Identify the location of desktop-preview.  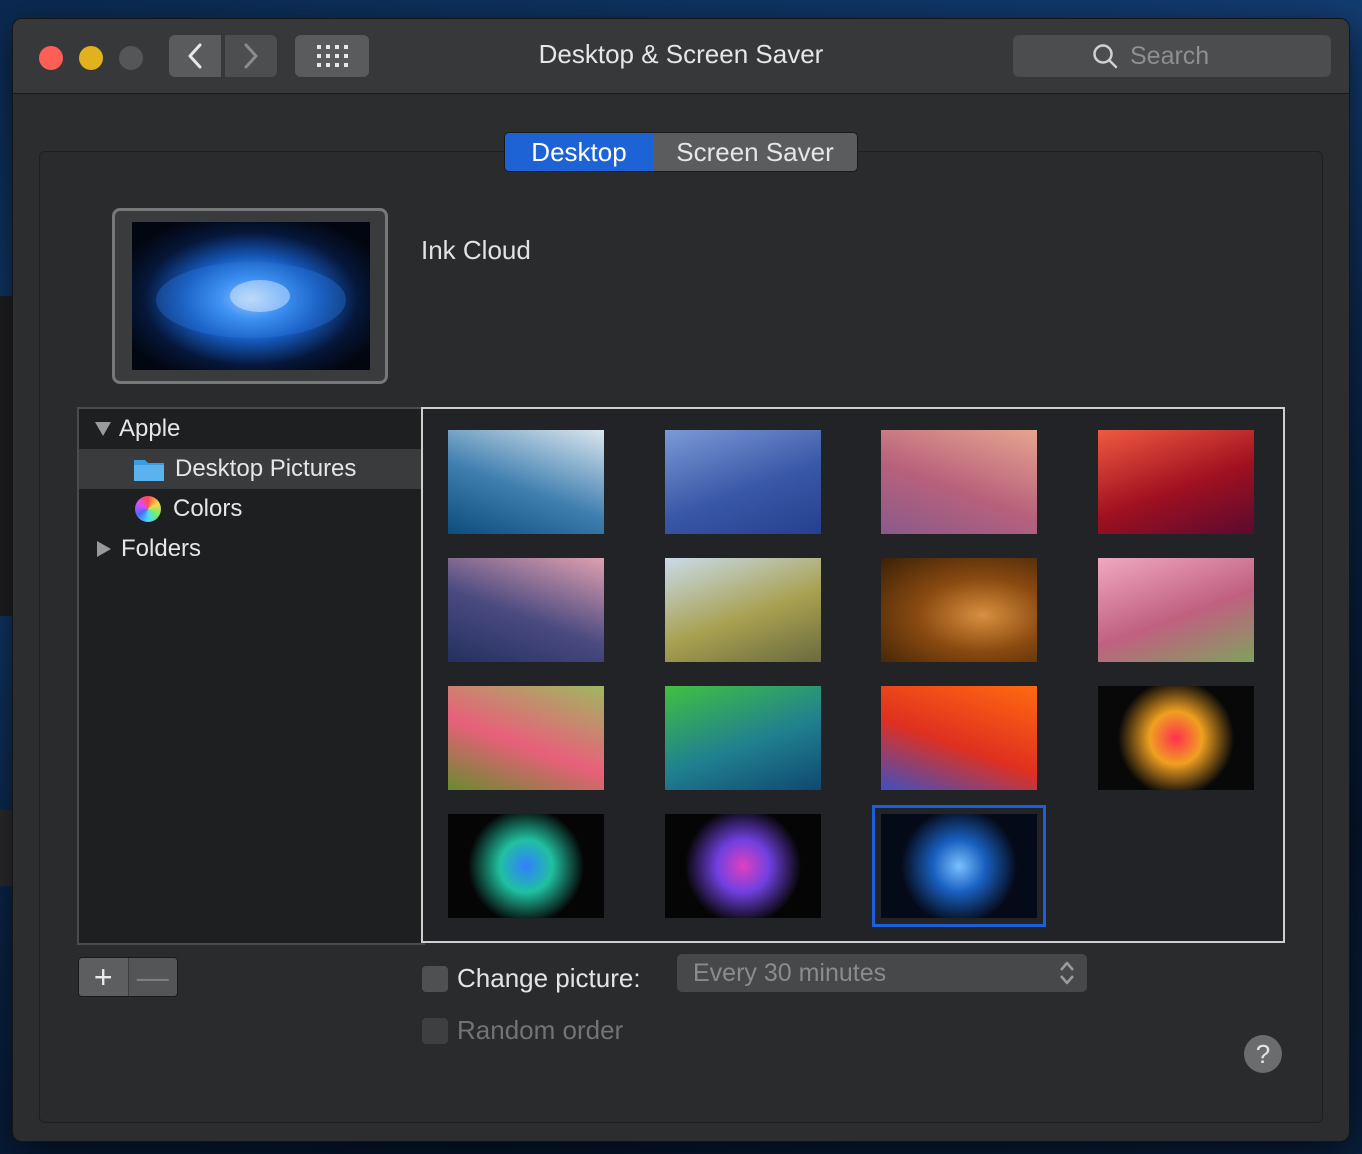
(250, 296).